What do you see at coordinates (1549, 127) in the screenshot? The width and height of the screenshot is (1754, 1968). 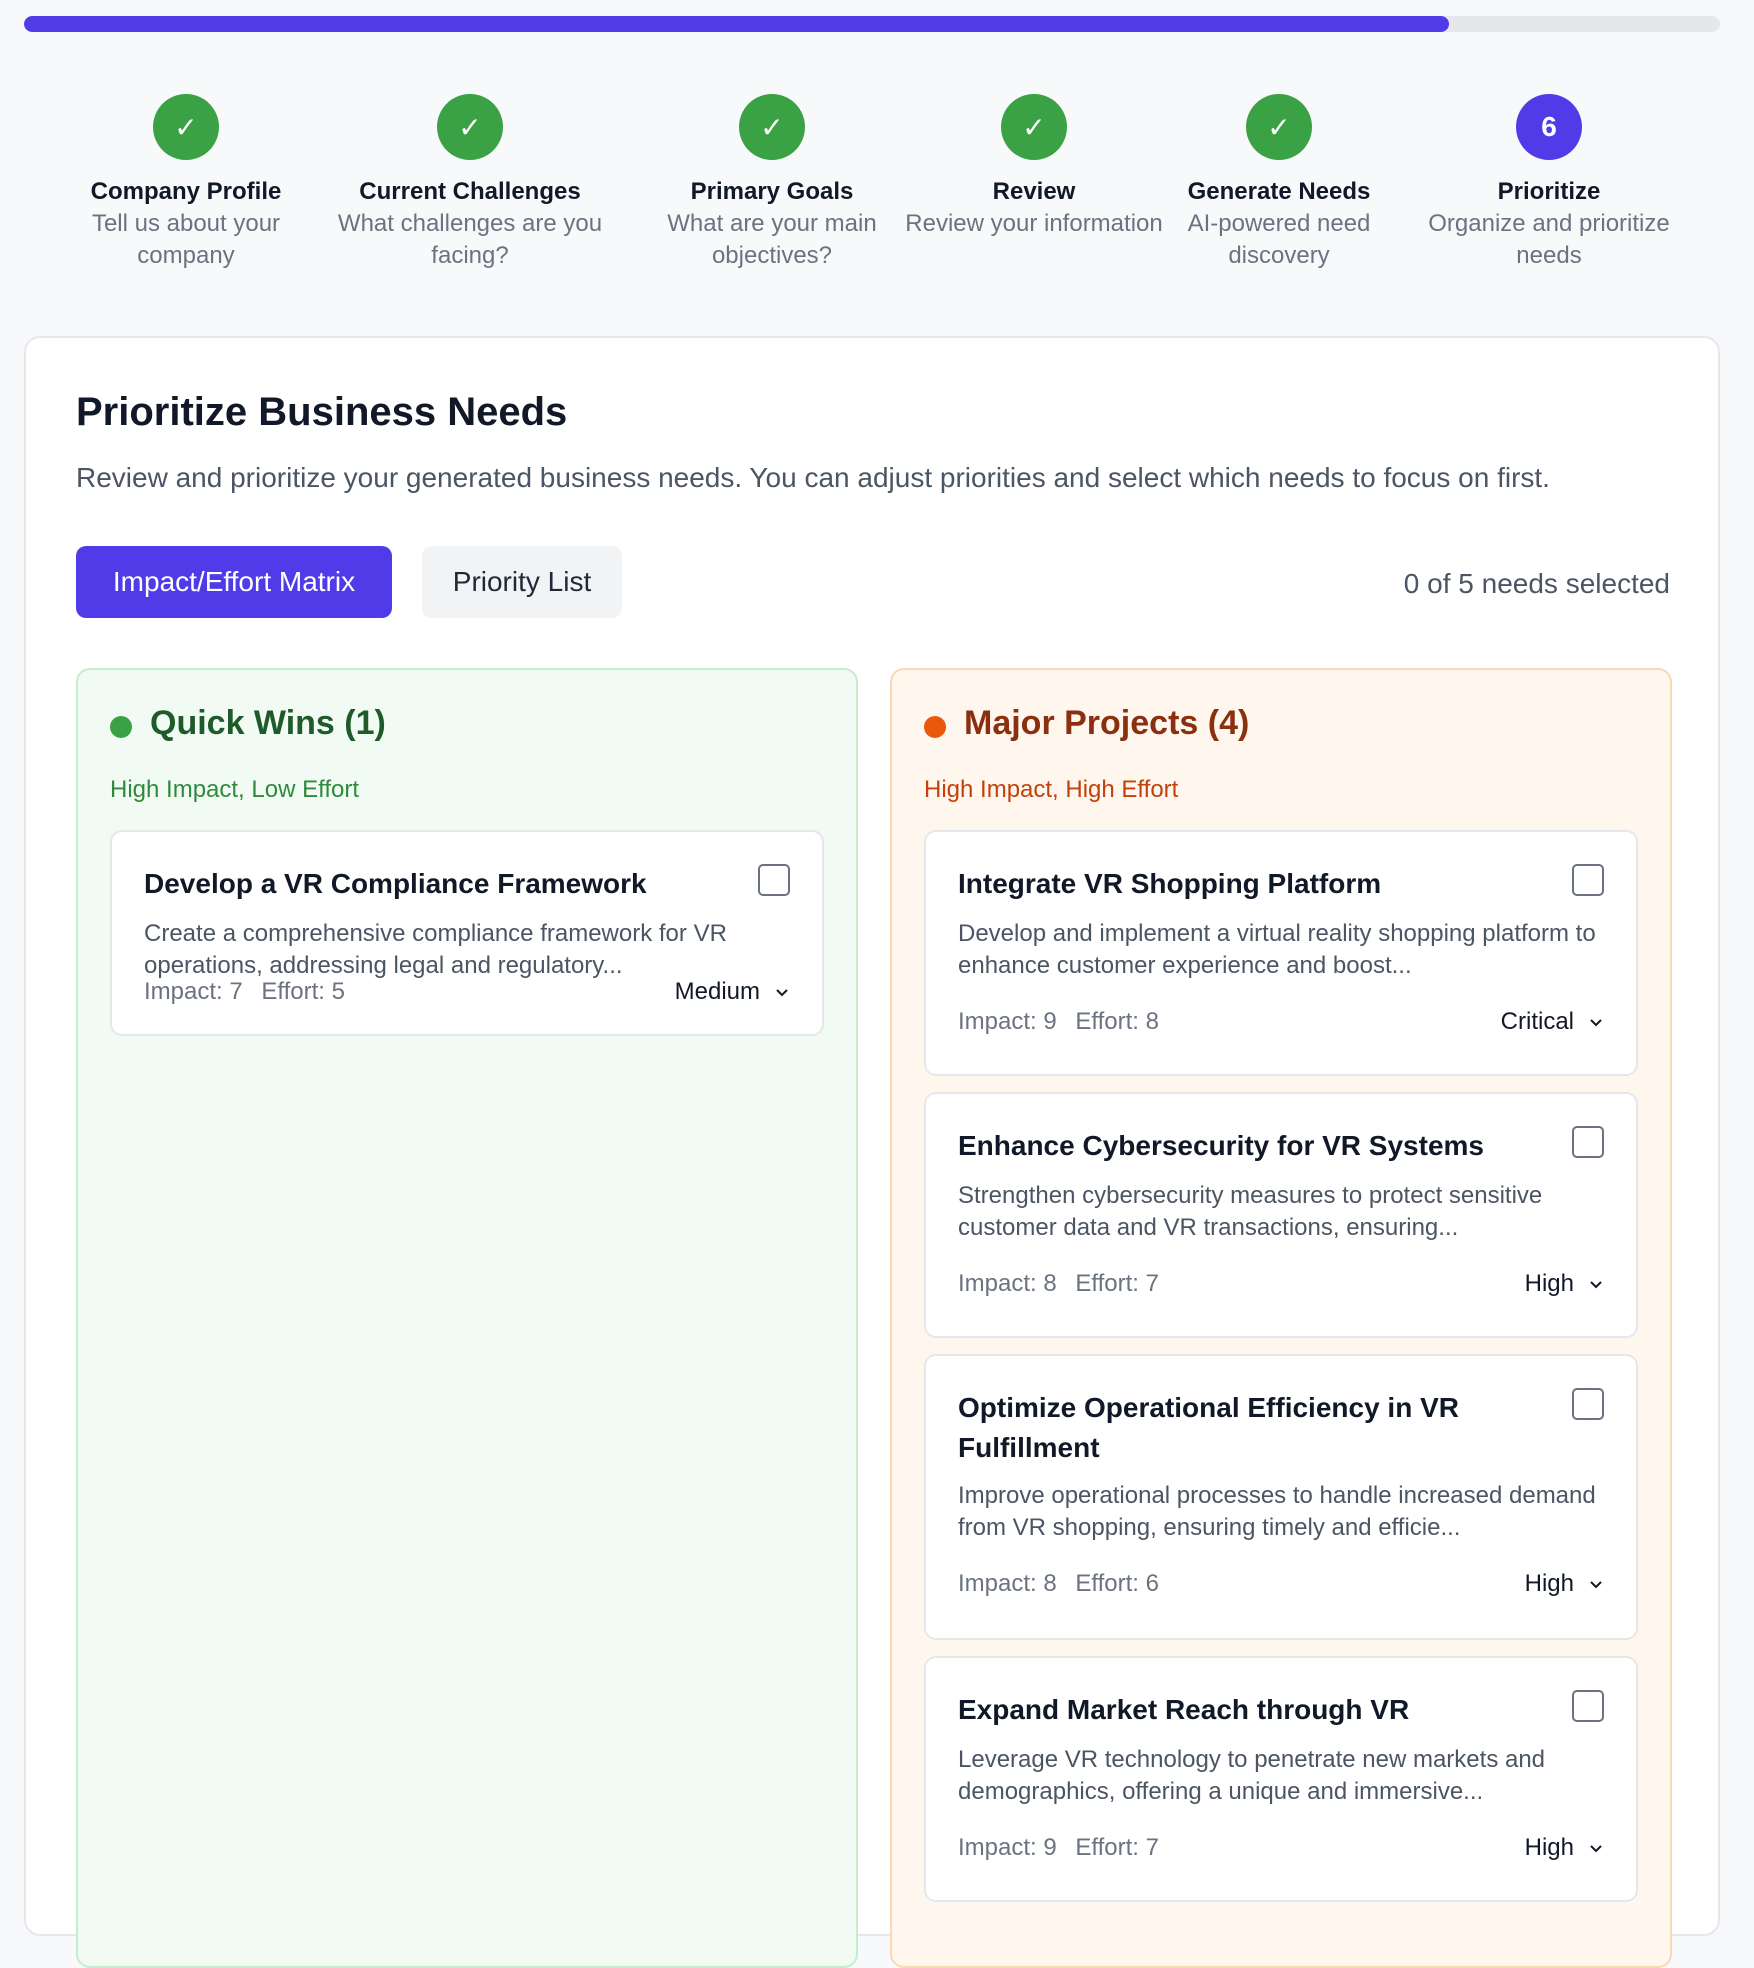 I see `step-number-badge: 6` at bounding box center [1549, 127].